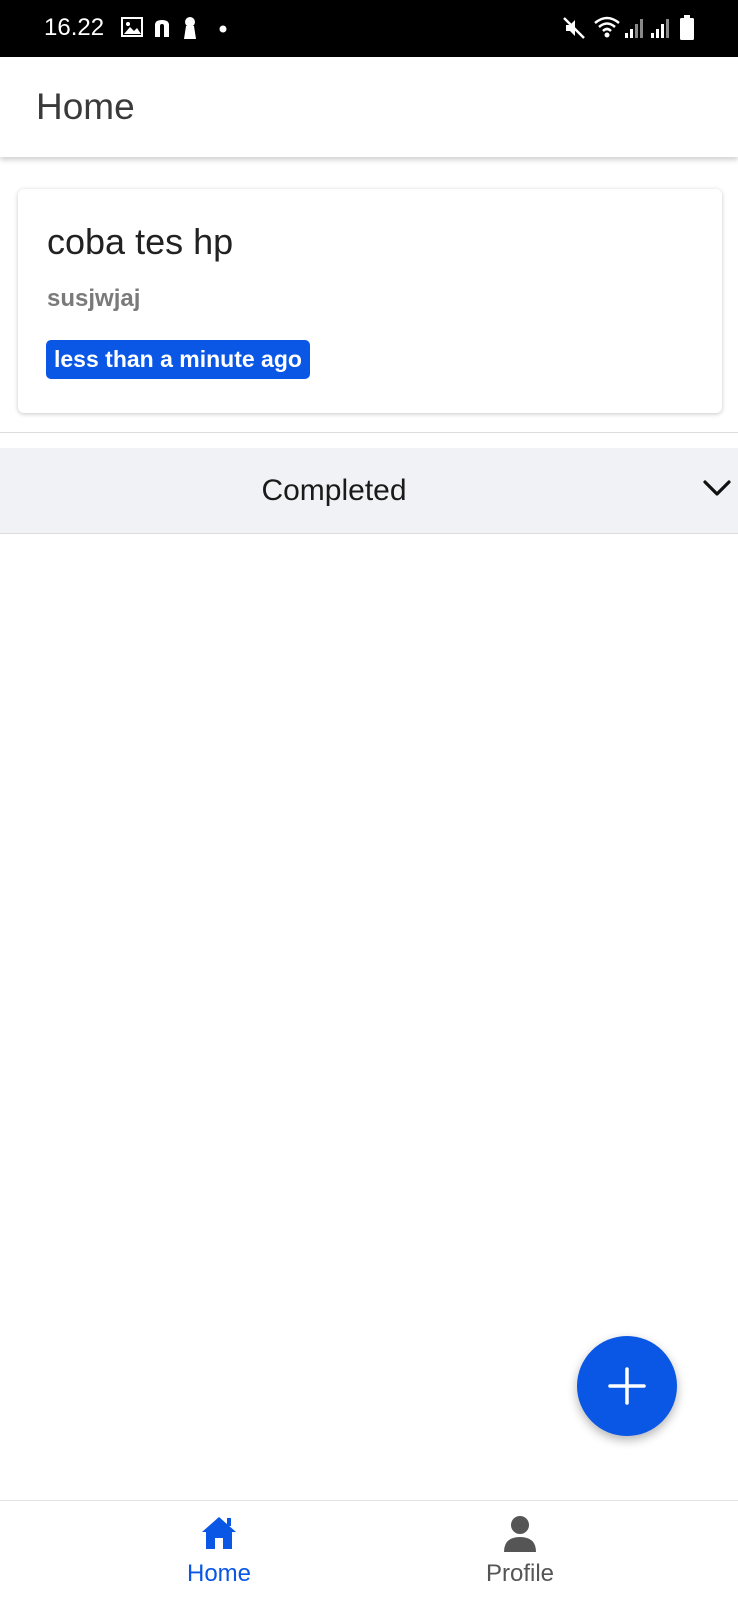  I want to click on nav-label-home: Home, so click(219, 1573).